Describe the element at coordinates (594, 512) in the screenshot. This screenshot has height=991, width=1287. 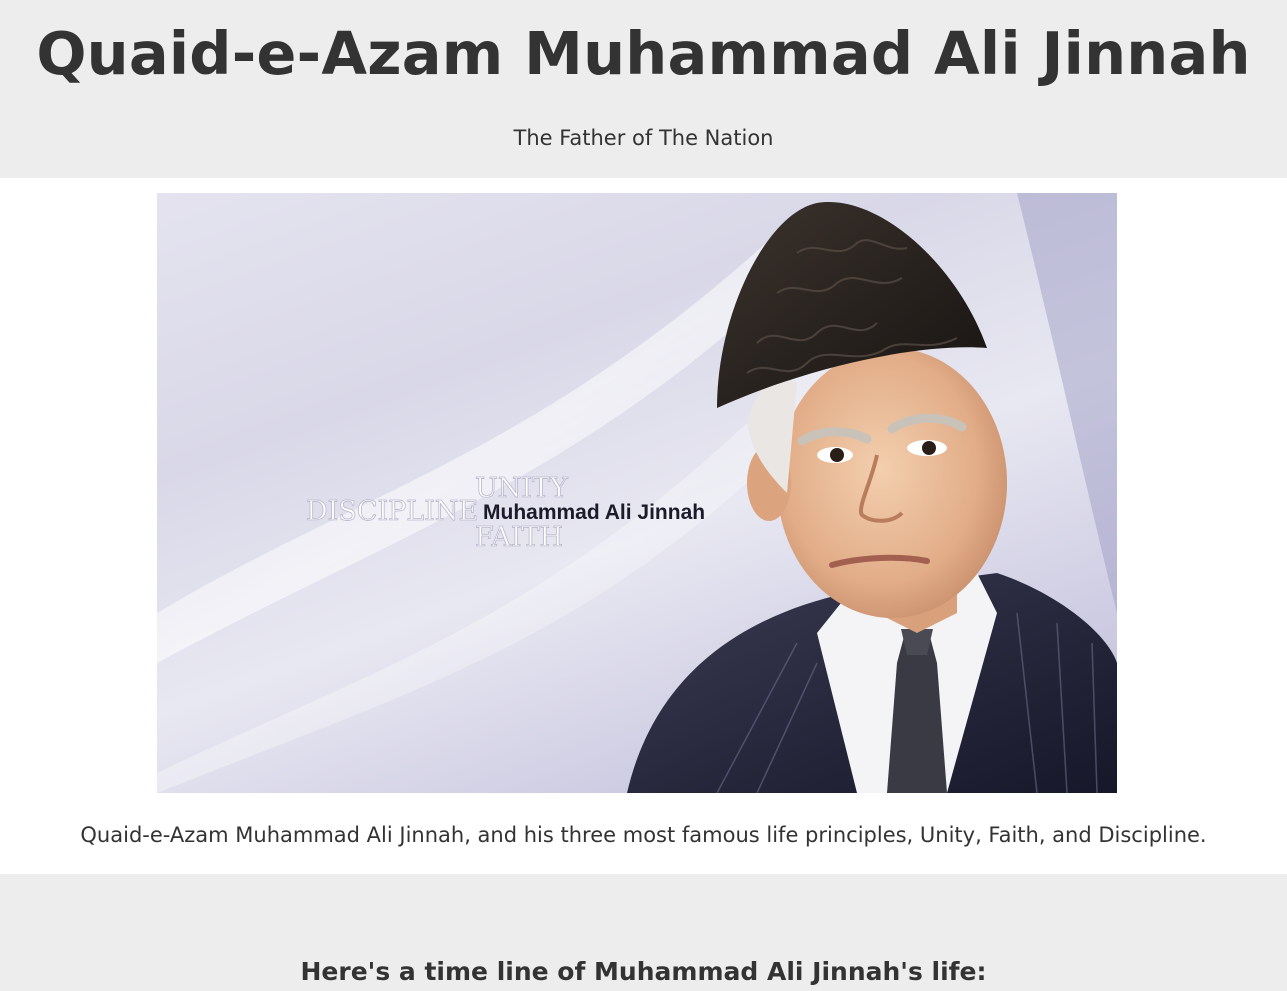
I see `word-name: Muhammad Ali Jinnah` at that location.